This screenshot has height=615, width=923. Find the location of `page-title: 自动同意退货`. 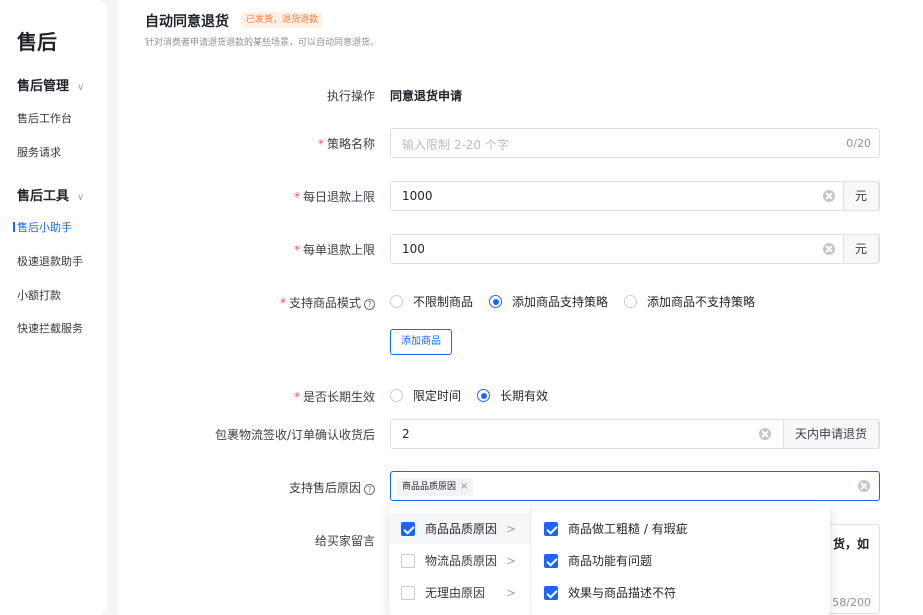

page-title: 自动同意退货 is located at coordinates (187, 22).